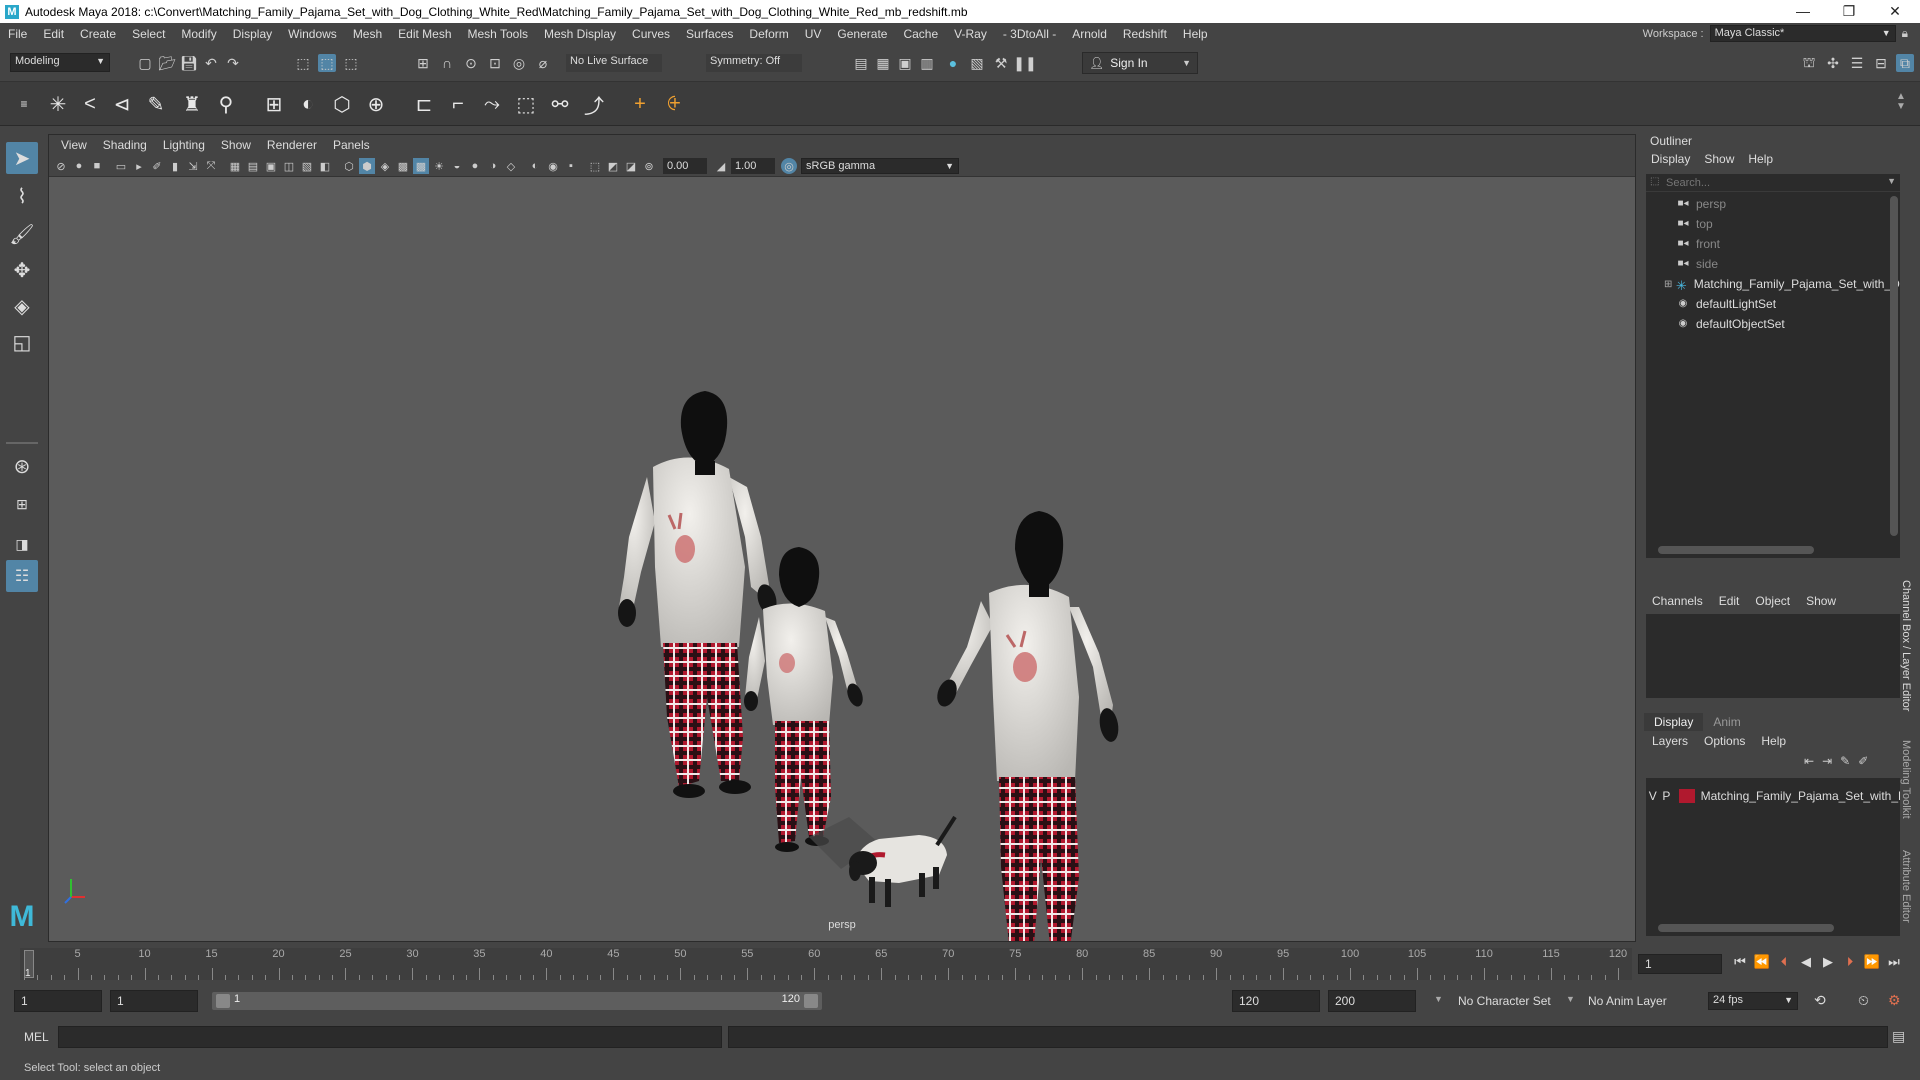 The image size is (1920, 1080). Describe the element at coordinates (211, 63) in the screenshot. I see `undo-icon: ↶` at that location.